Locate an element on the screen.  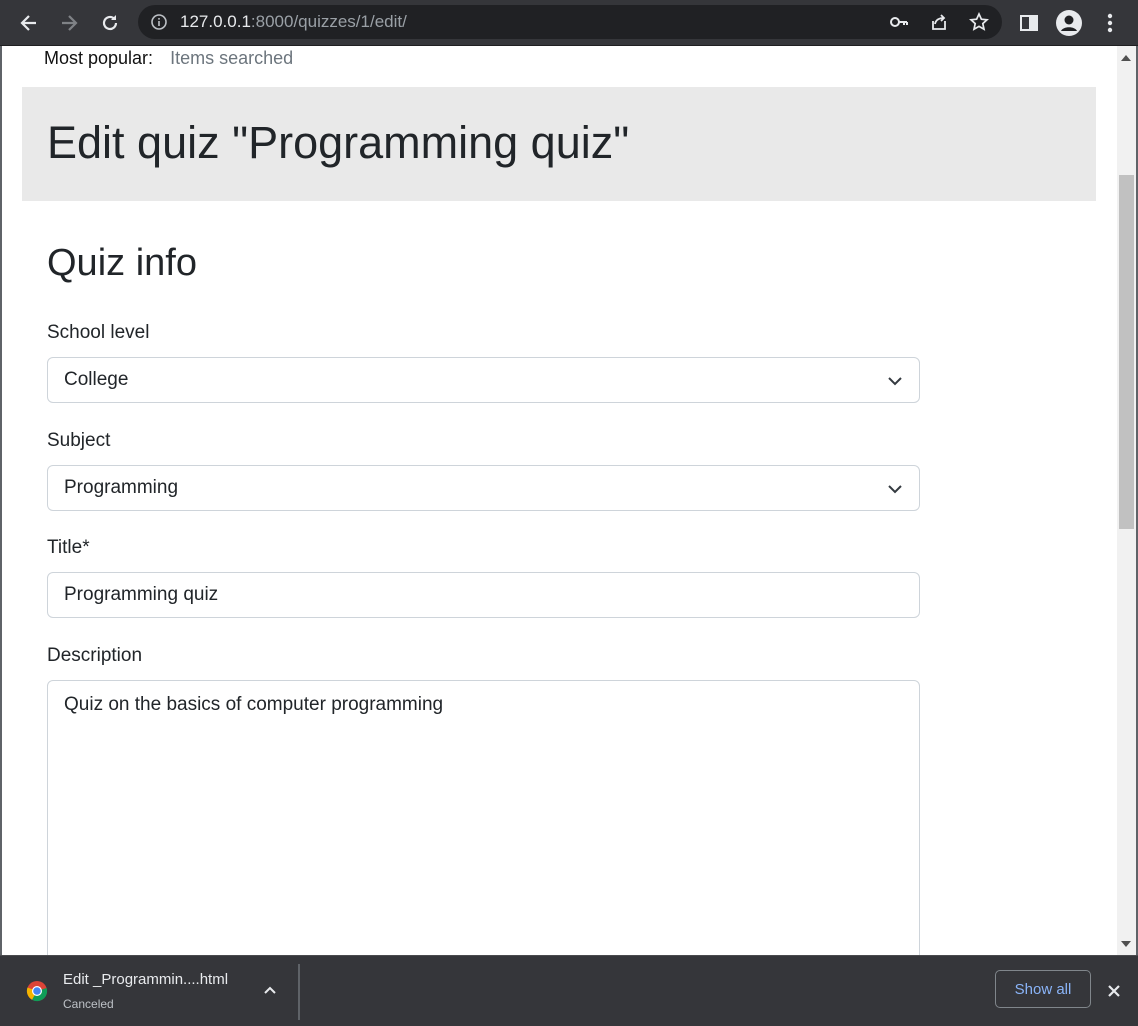
subject-label: Subject is located at coordinates (79, 440).